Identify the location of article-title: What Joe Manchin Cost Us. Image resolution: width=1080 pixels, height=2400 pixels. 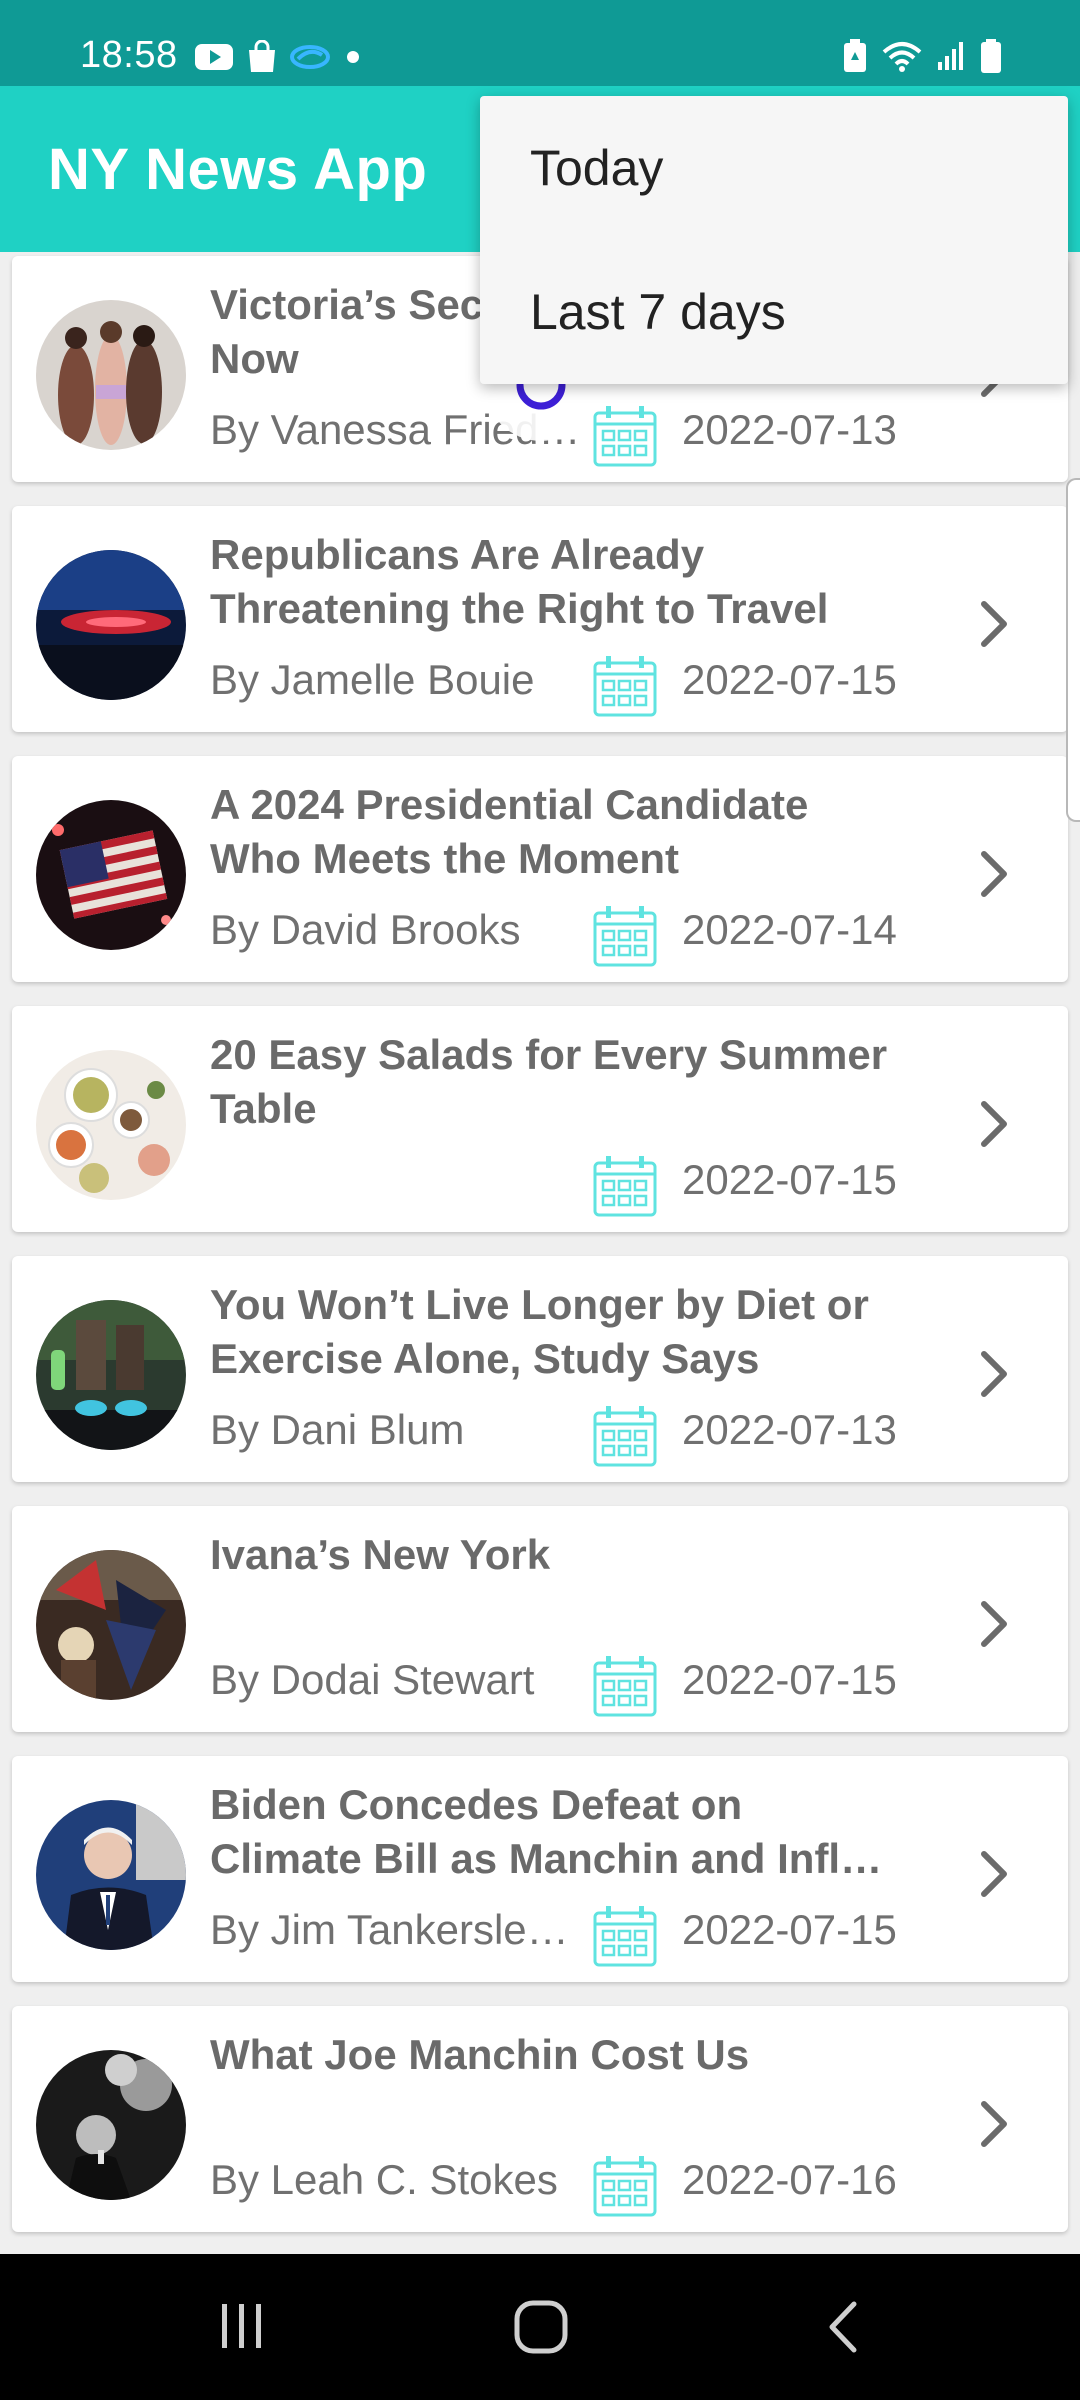
(480, 2054).